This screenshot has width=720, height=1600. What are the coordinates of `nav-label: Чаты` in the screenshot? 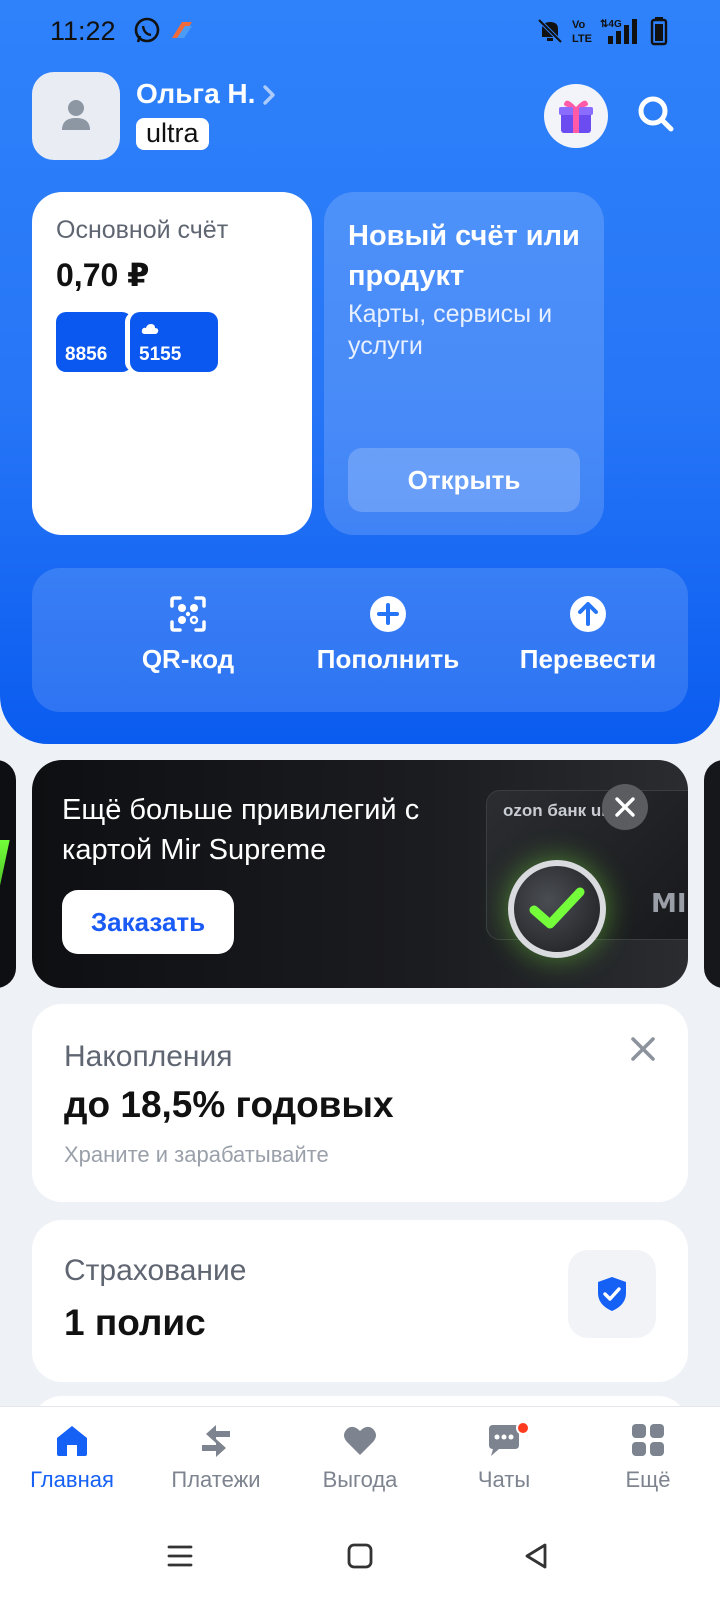 It's located at (504, 1479).